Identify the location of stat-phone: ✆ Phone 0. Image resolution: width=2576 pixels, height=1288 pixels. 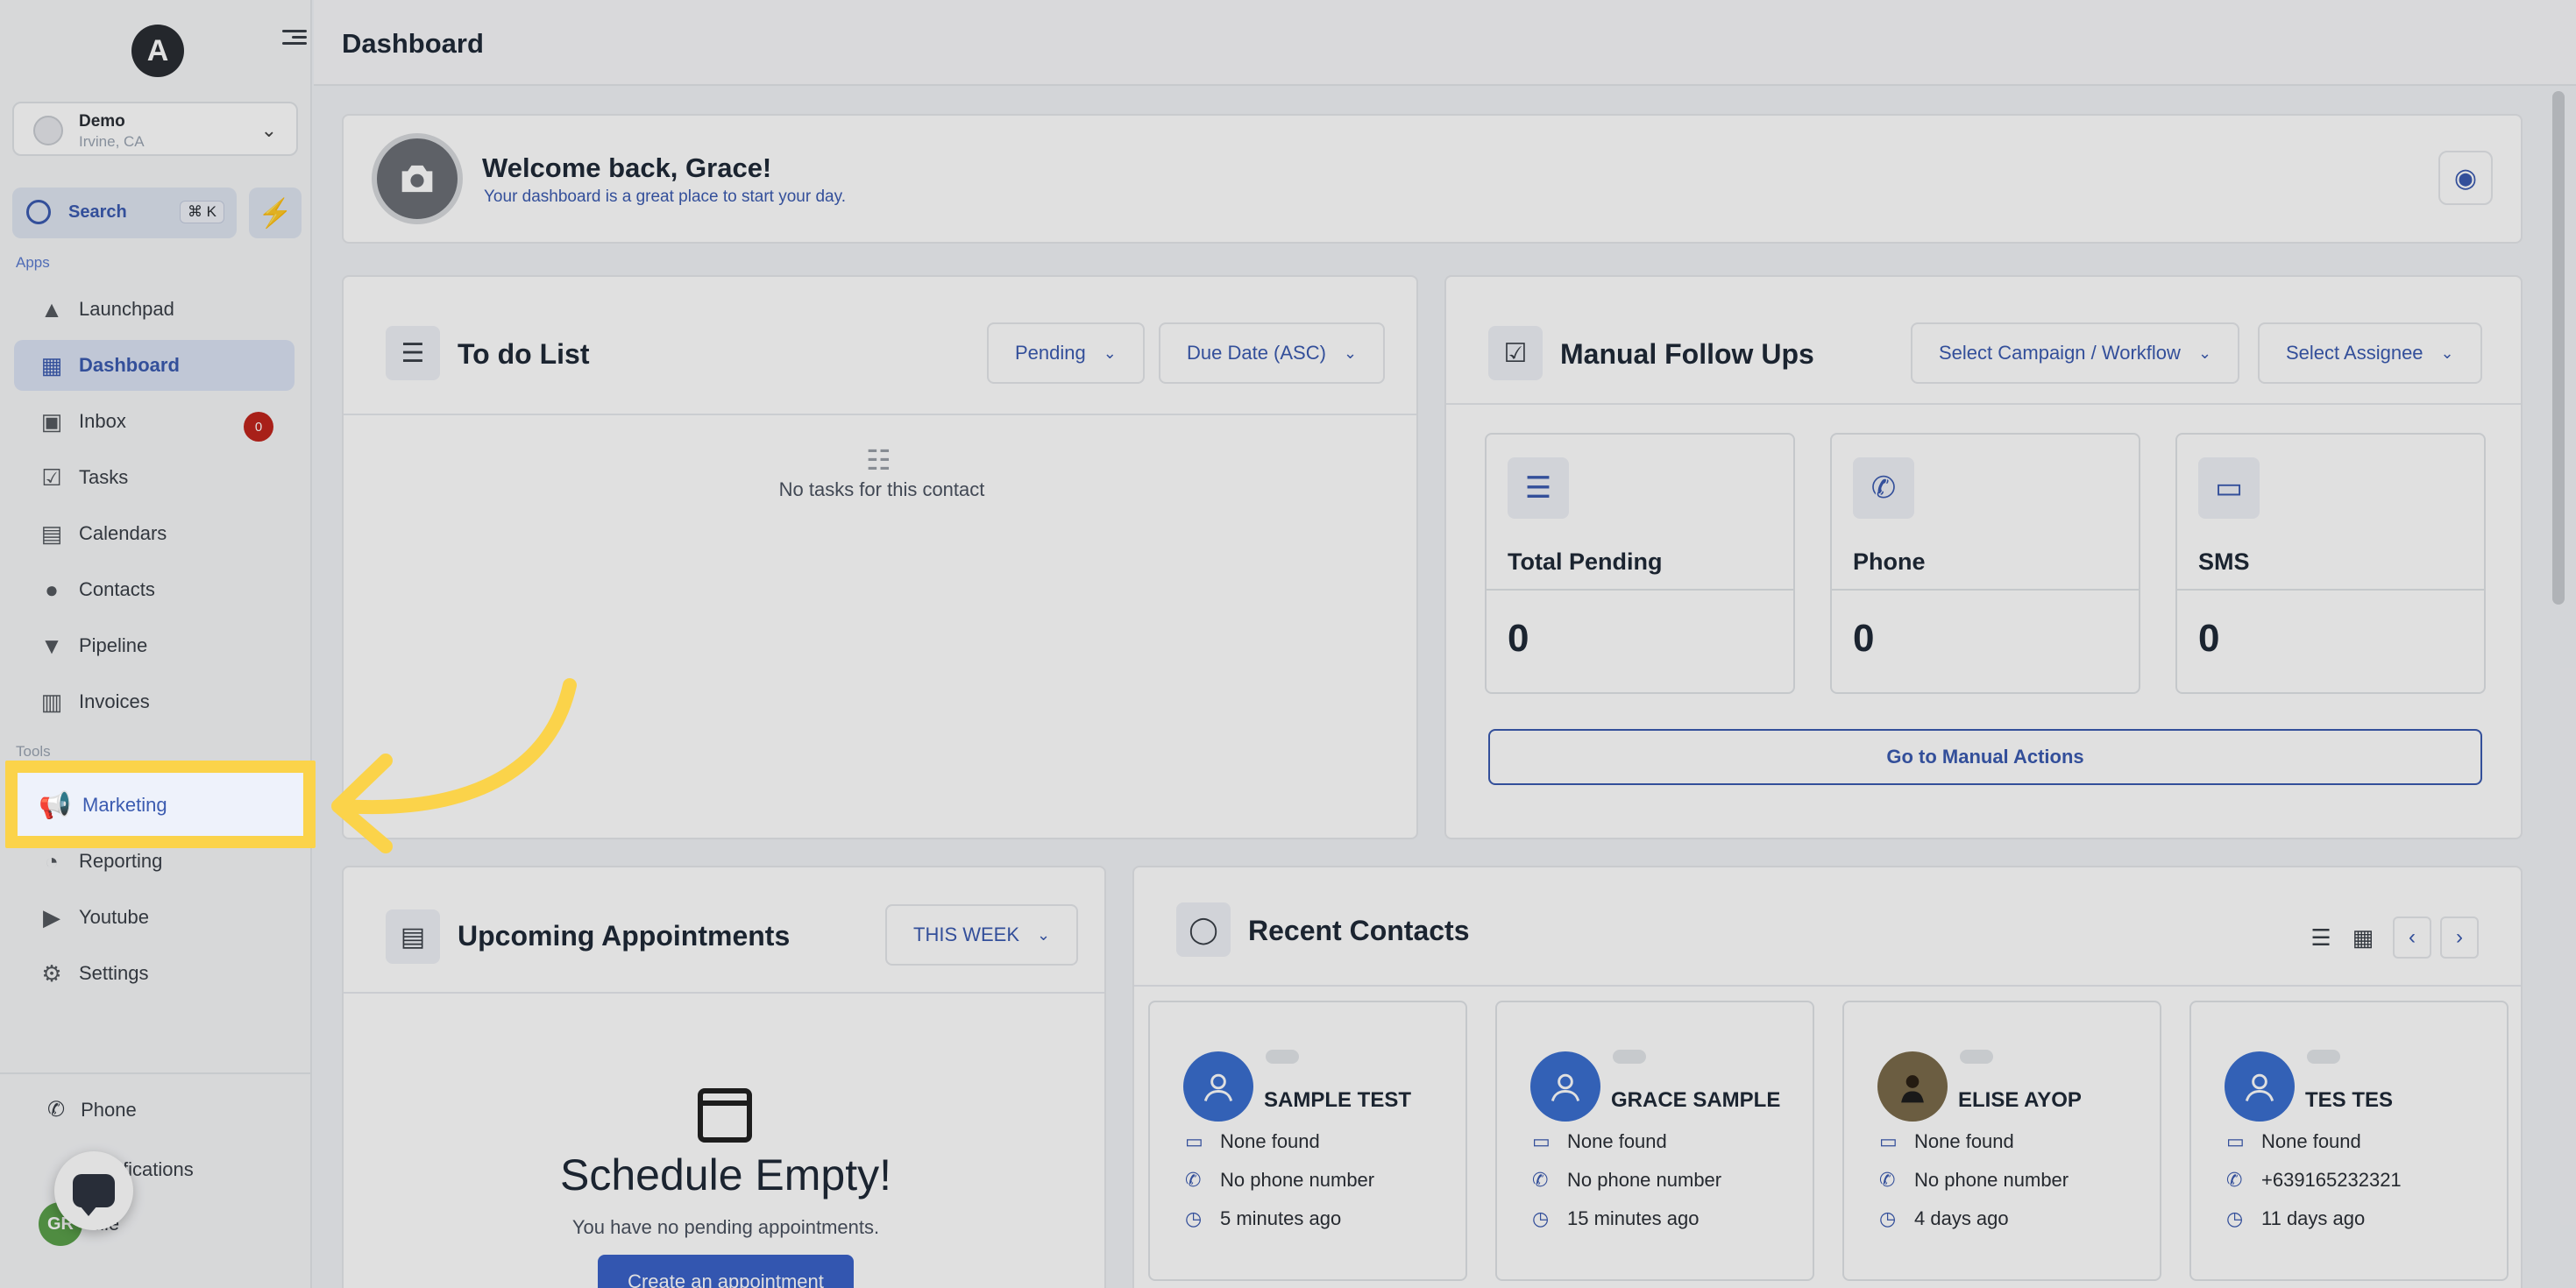
(1985, 563).